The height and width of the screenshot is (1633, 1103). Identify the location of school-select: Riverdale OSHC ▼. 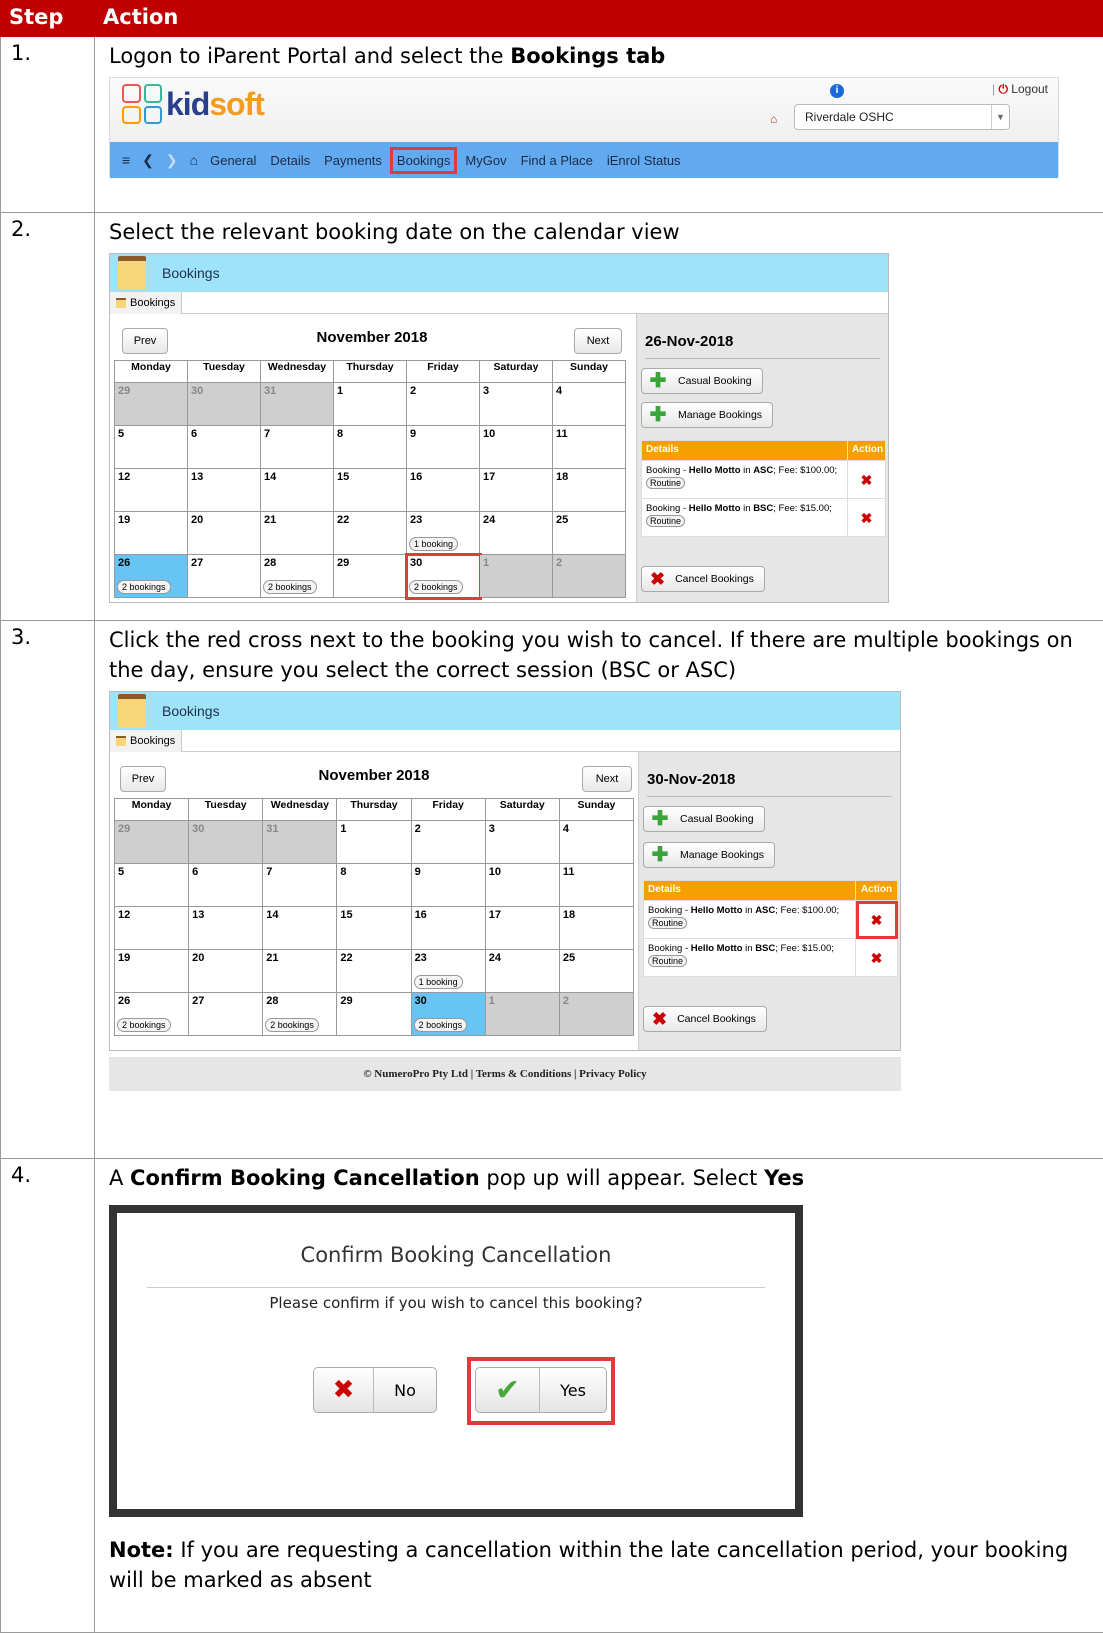
(902, 117).